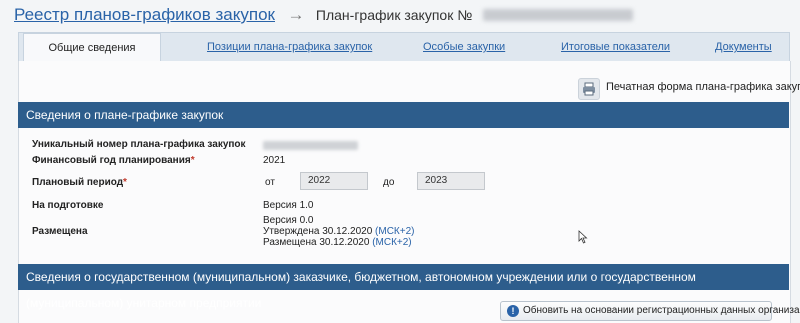 The image size is (800, 323). What do you see at coordinates (288, 205) in the screenshot?
I see `in-prep-value: Версия 1.0` at bounding box center [288, 205].